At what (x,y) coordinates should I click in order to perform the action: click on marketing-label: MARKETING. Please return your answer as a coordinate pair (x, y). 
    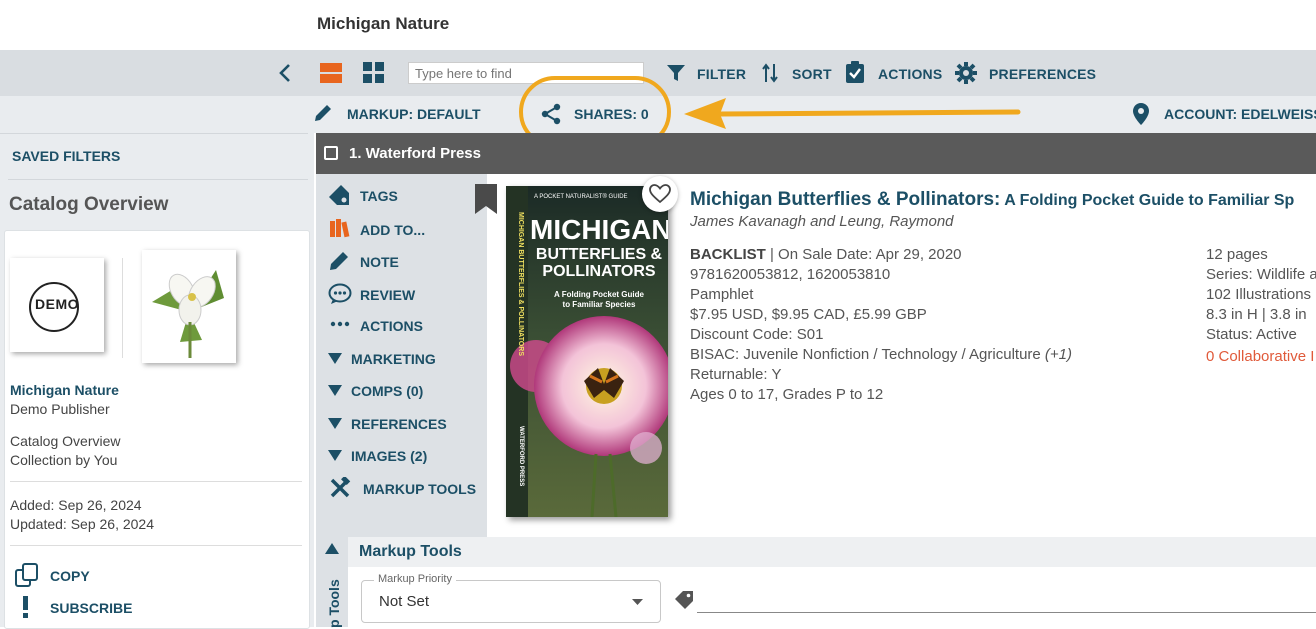
    Looking at the image, I should click on (393, 359).